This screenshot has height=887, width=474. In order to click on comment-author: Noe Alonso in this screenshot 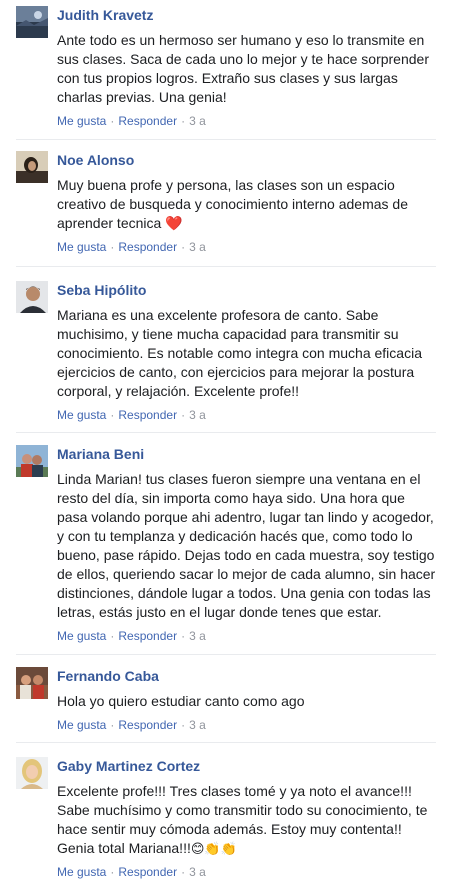, I will do `click(246, 160)`.